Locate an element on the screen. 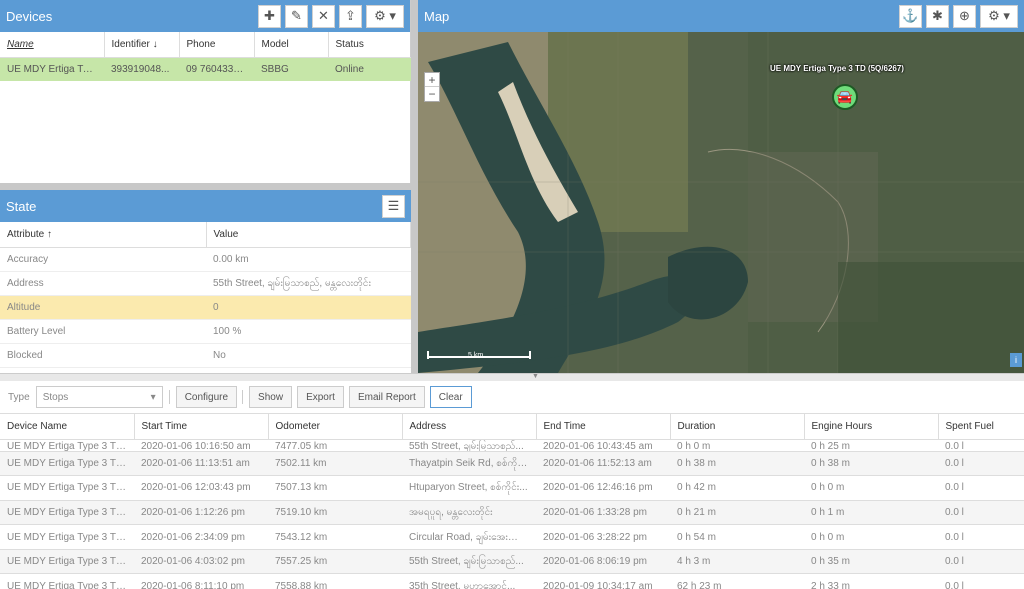 The width and height of the screenshot is (1024, 589). cell-duration: 62 h 23 m is located at coordinates (737, 581).